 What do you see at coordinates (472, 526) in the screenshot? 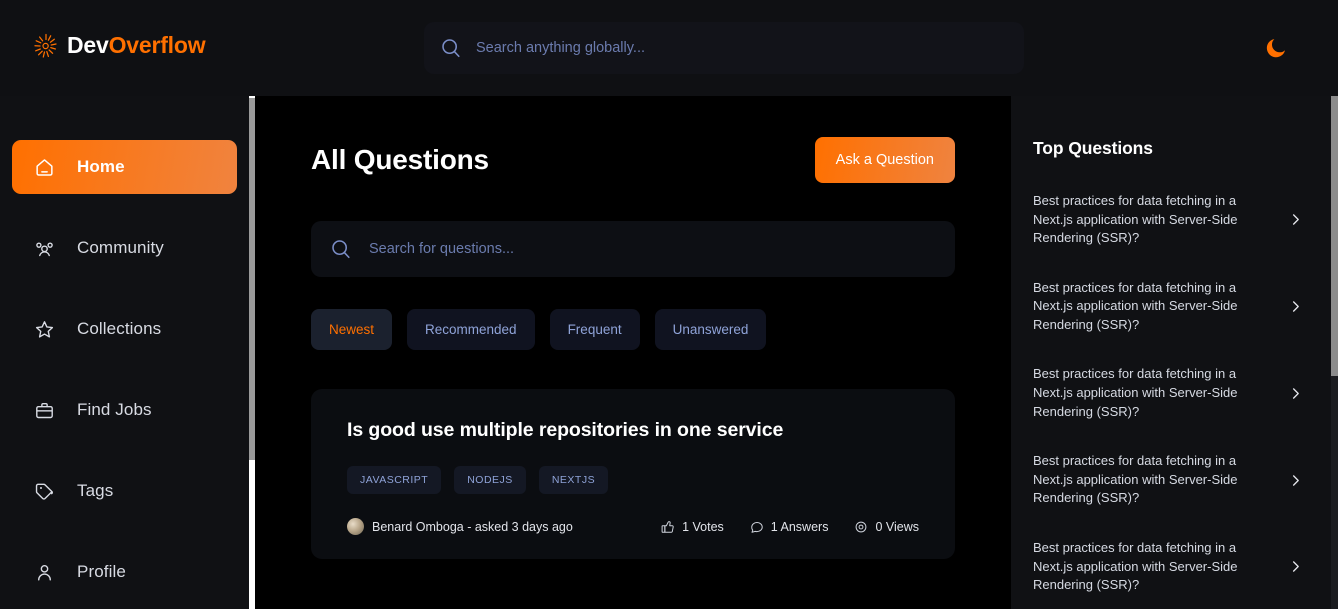
I see `author-and-time: Benard Omboga - asked 3 days ago` at bounding box center [472, 526].